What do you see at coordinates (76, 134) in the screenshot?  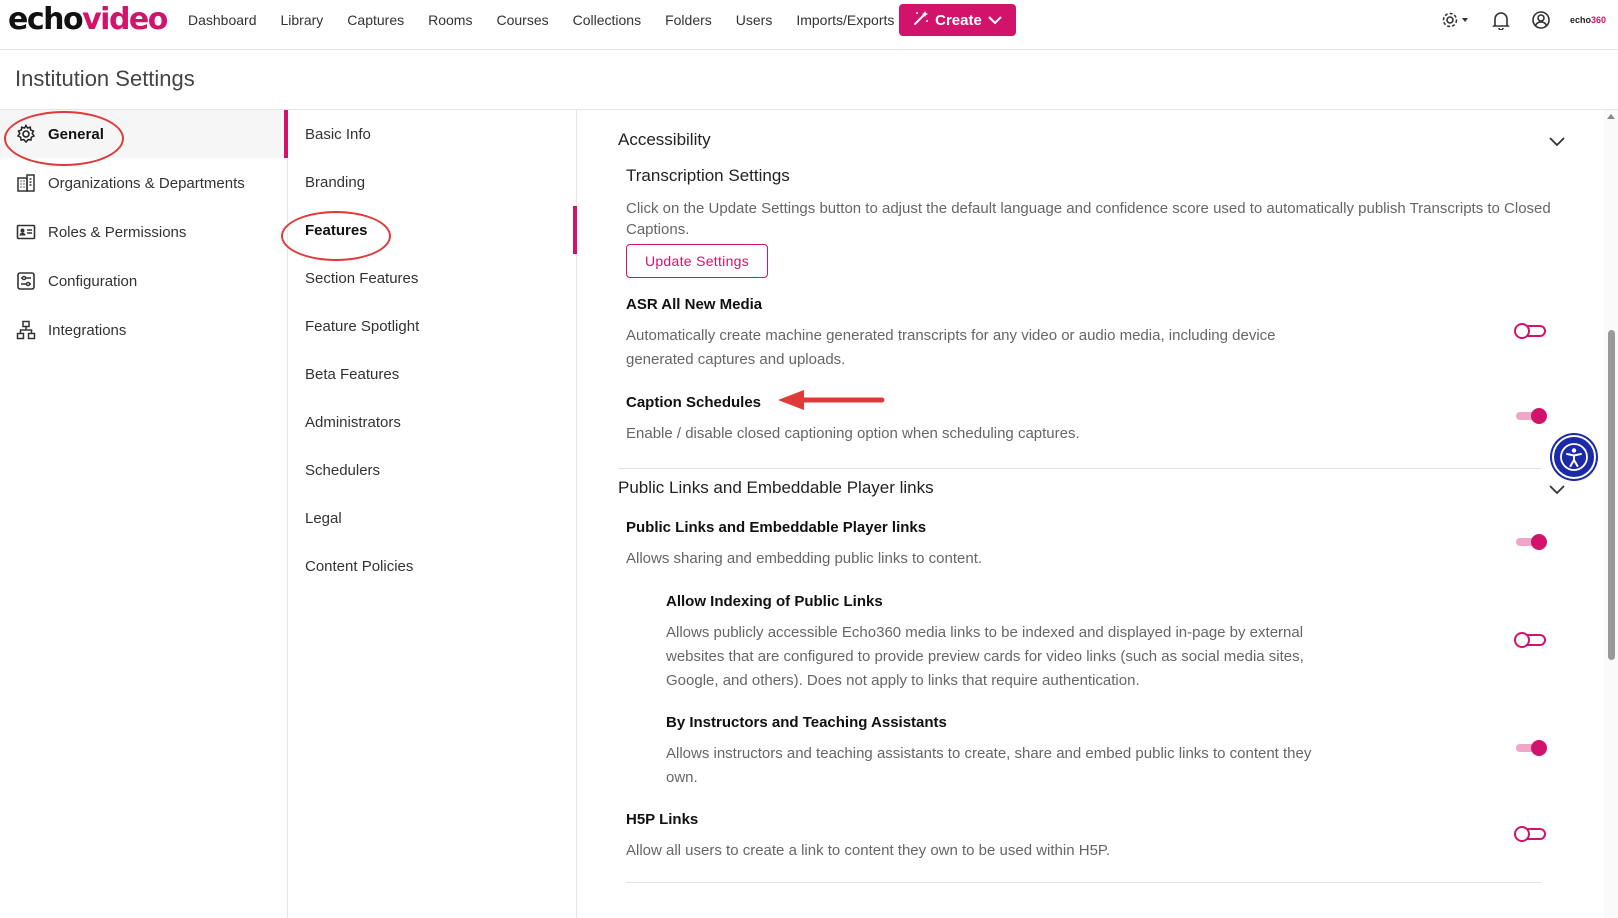 I see `menu-general-label: General` at bounding box center [76, 134].